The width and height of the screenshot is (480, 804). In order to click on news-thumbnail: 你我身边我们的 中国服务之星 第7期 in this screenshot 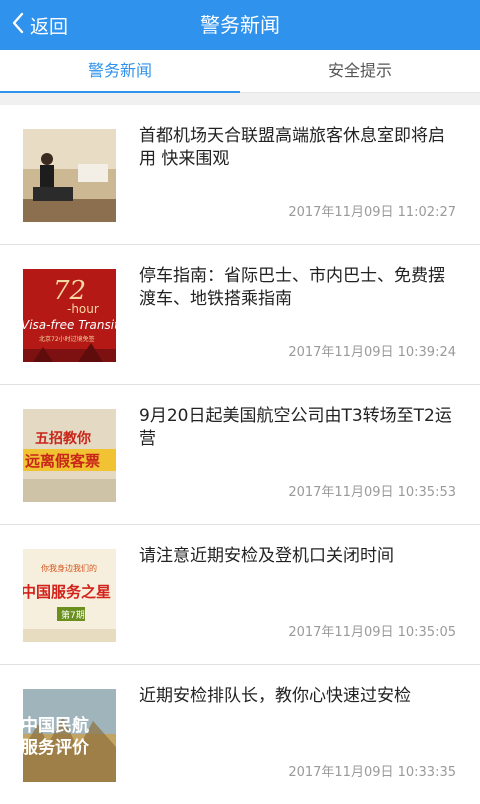, I will do `click(69, 595)`.